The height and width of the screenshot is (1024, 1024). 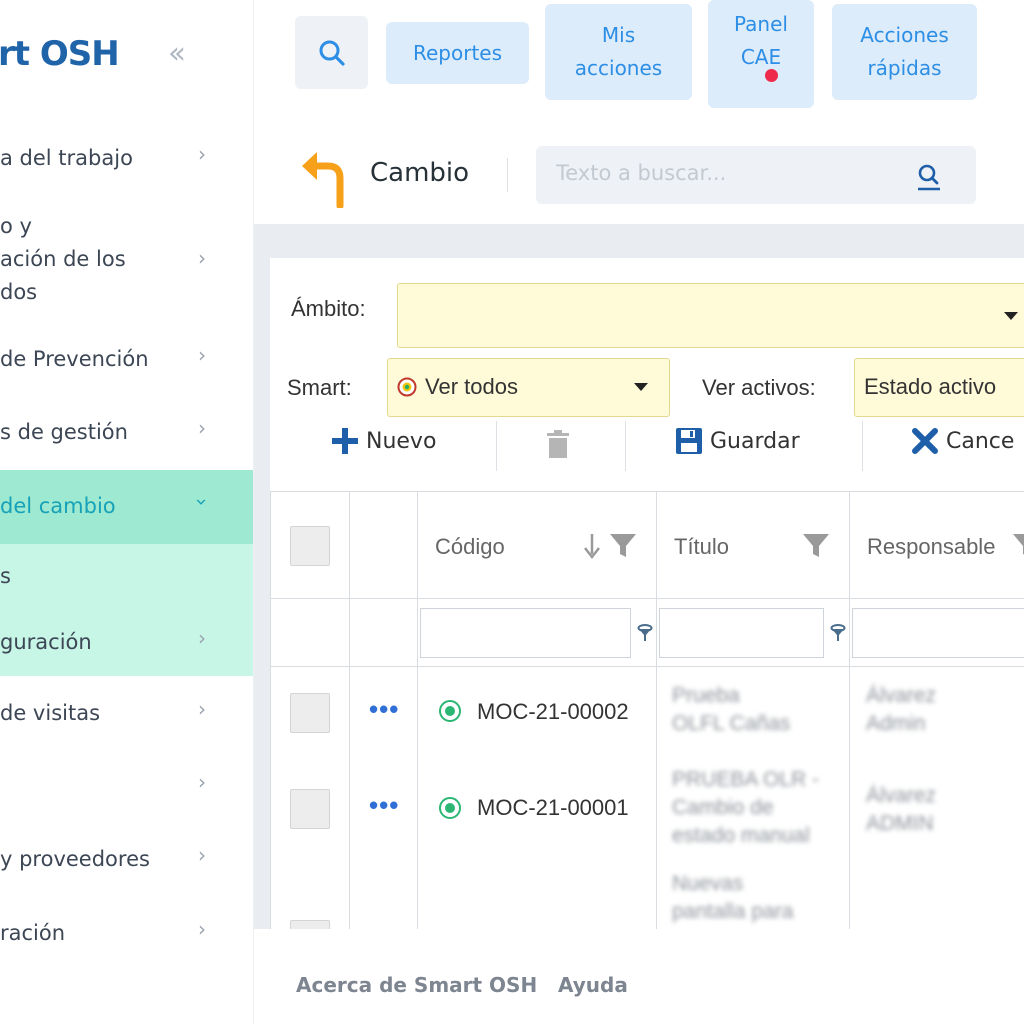 What do you see at coordinates (50, 713) in the screenshot?
I see `sidebar-item-label: de visitas` at bounding box center [50, 713].